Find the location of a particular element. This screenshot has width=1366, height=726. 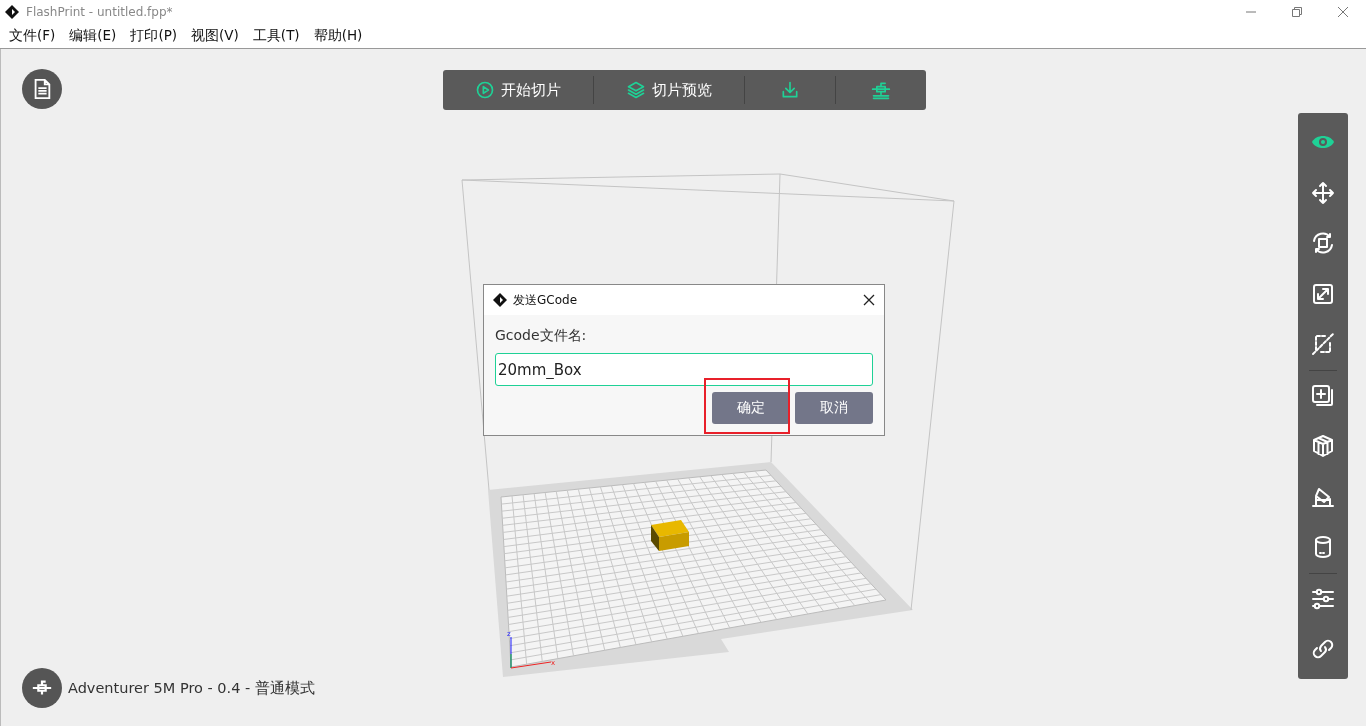

sliders-icon is located at coordinates (1323, 598).